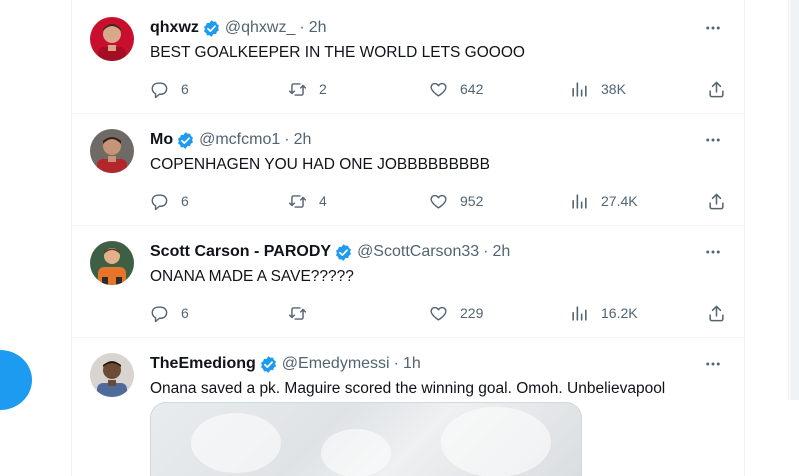 The image size is (799, 476). I want to click on display-name: Mo, so click(161, 140).